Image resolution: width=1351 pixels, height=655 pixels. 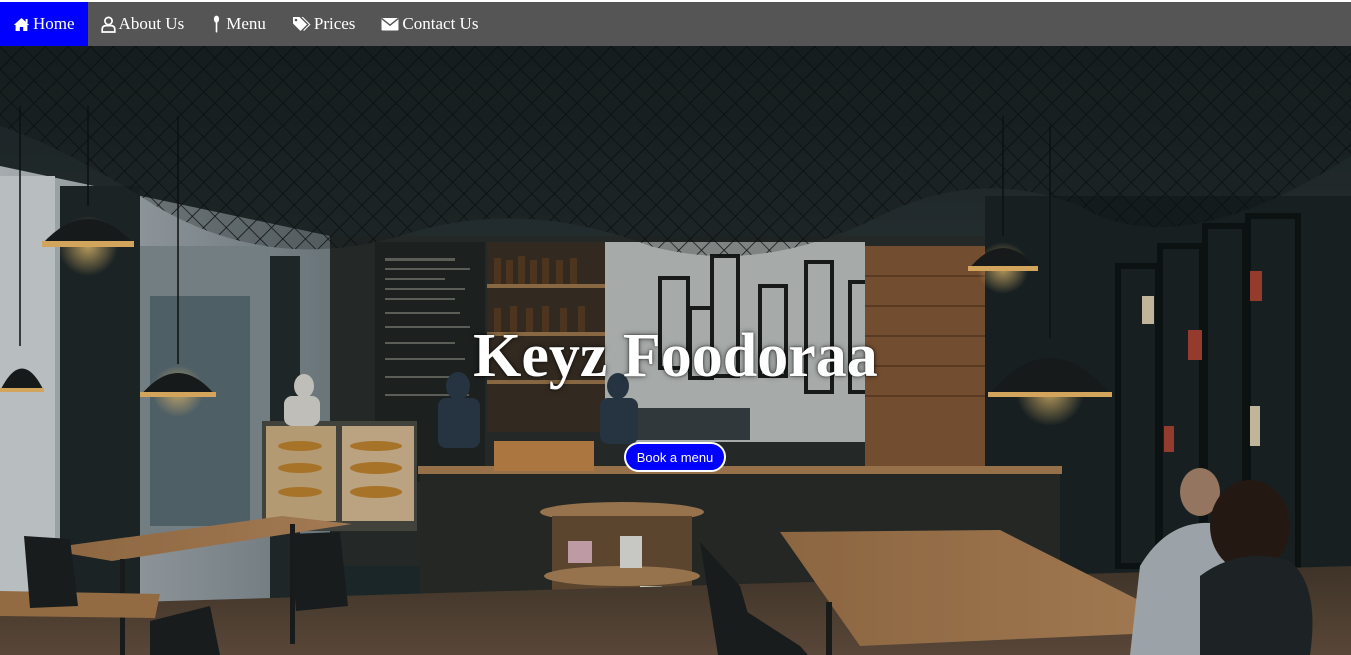 I want to click on tags-icon, so click(x=303, y=24).